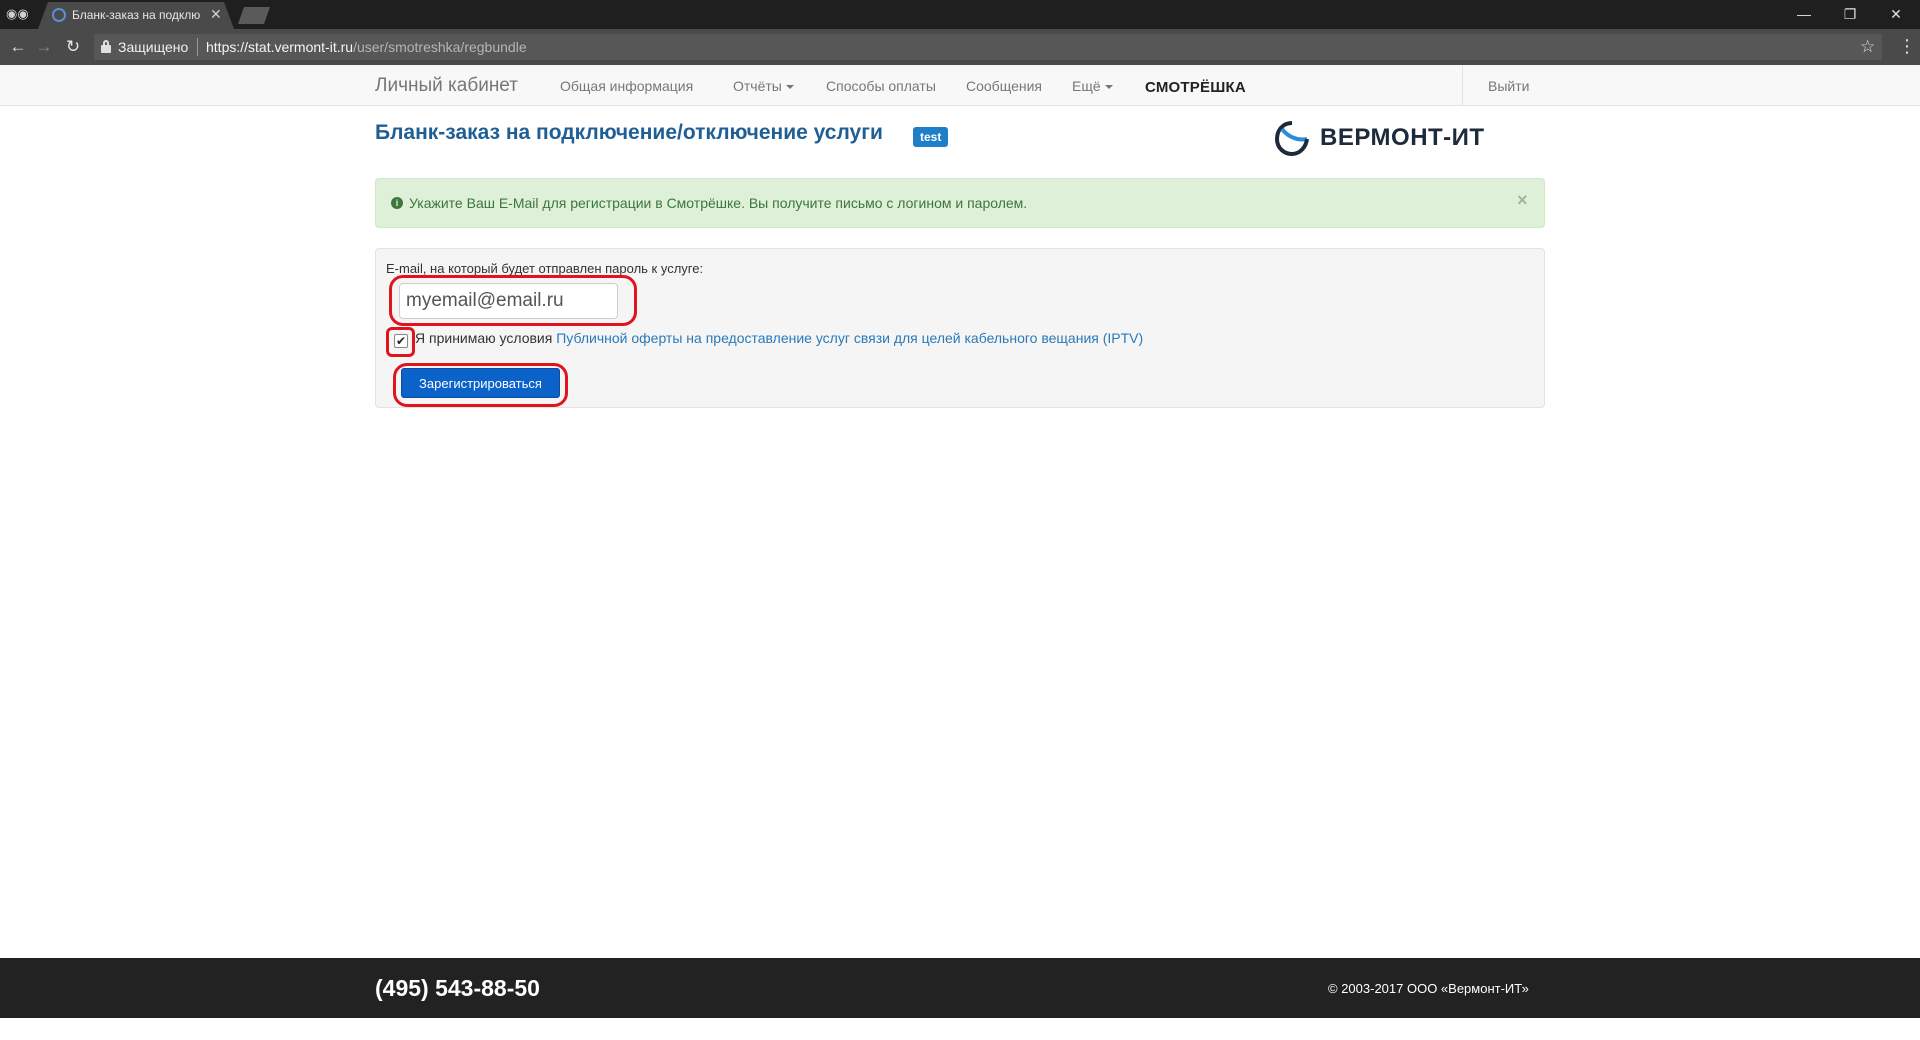 Image resolution: width=1920 pixels, height=1040 pixels. What do you see at coordinates (457, 988) in the screenshot?
I see `footer-phone: (495) 543-88-50` at bounding box center [457, 988].